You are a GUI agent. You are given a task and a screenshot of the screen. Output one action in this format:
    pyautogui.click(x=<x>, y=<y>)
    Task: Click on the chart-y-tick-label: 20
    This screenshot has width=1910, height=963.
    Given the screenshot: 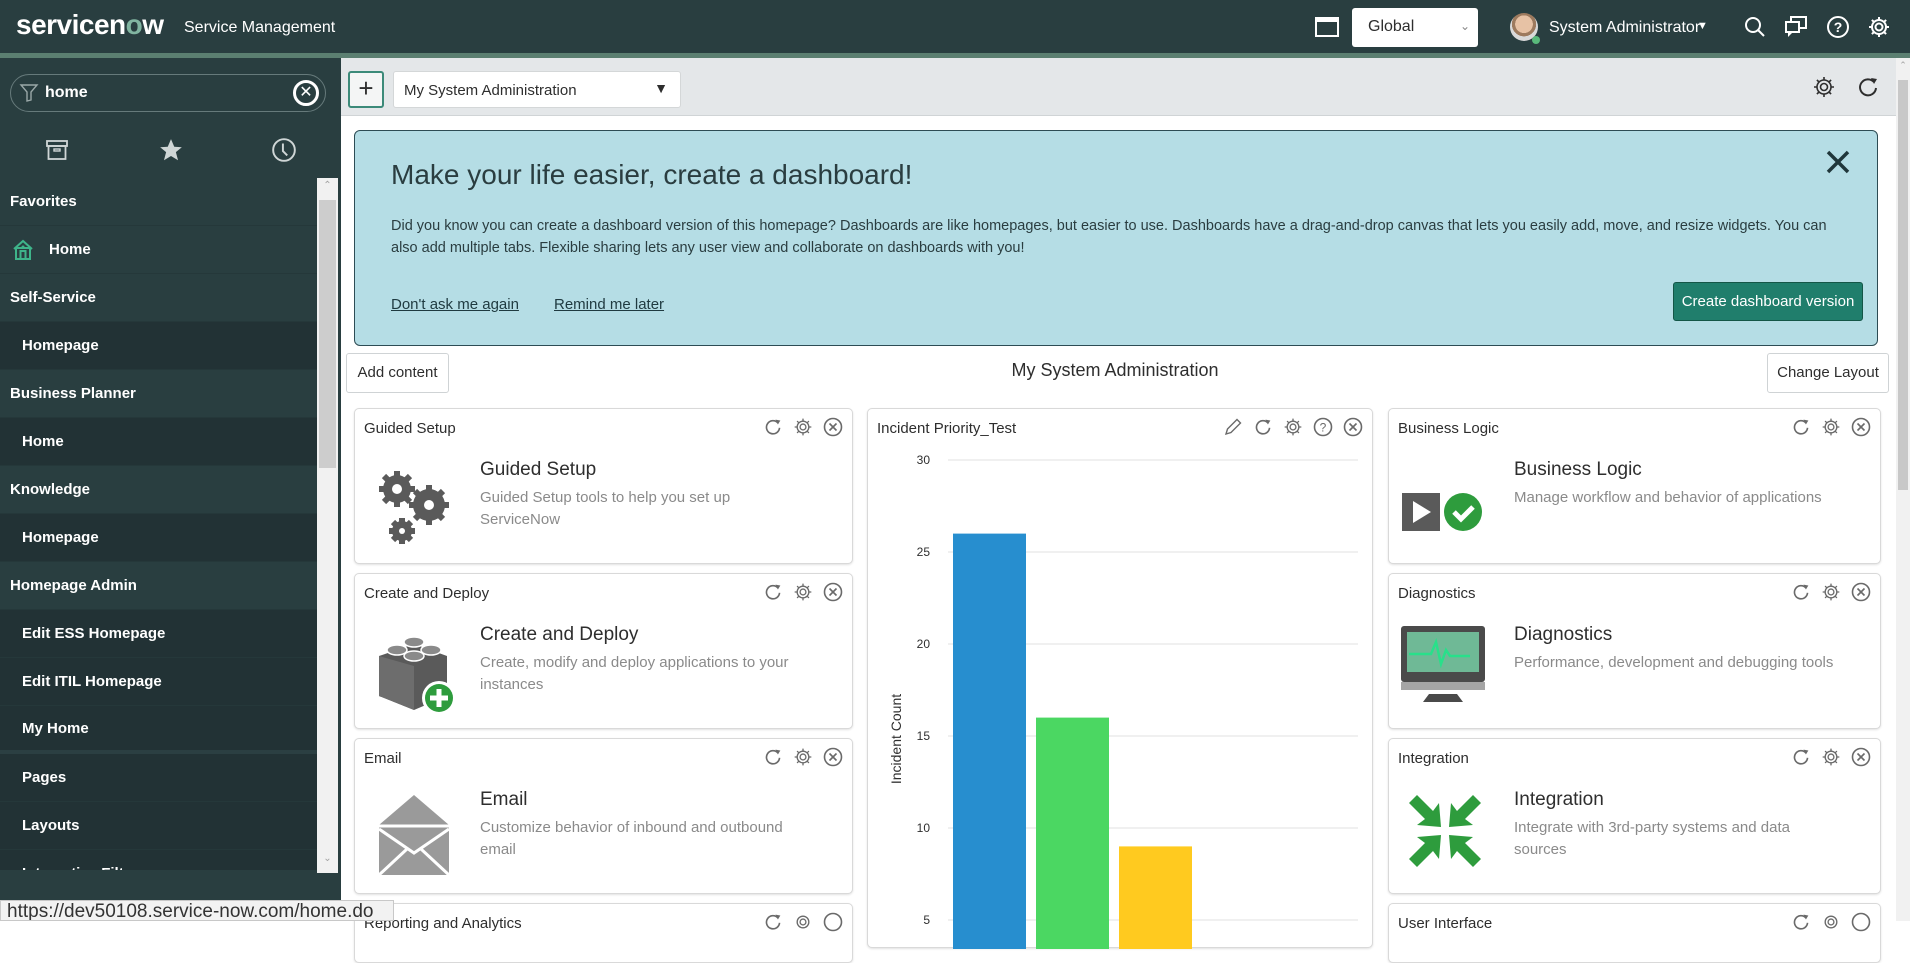 What is the action you would take?
    pyautogui.click(x=924, y=644)
    